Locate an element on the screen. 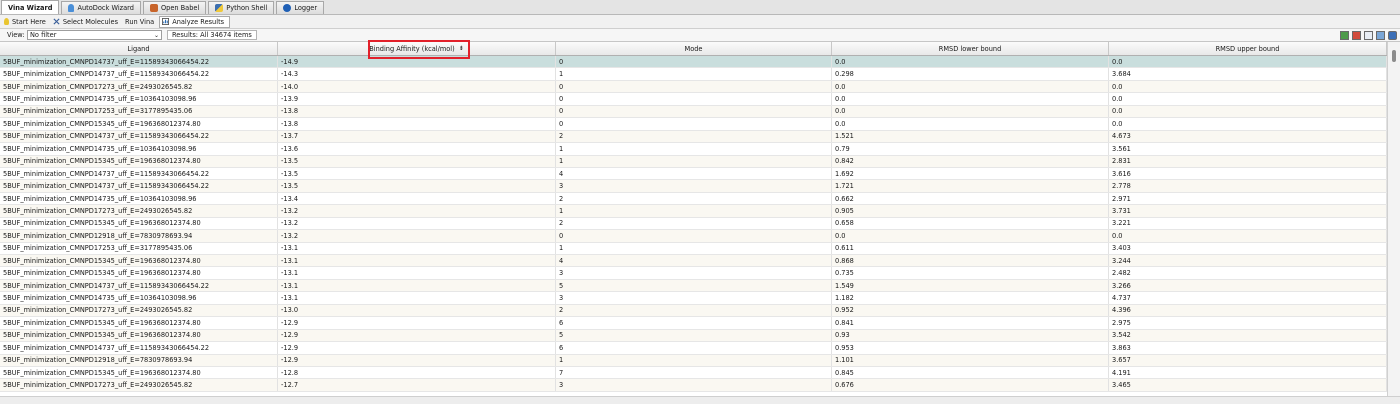 The width and height of the screenshot is (1400, 404). table-cell: 0.0 is located at coordinates (970, 111).